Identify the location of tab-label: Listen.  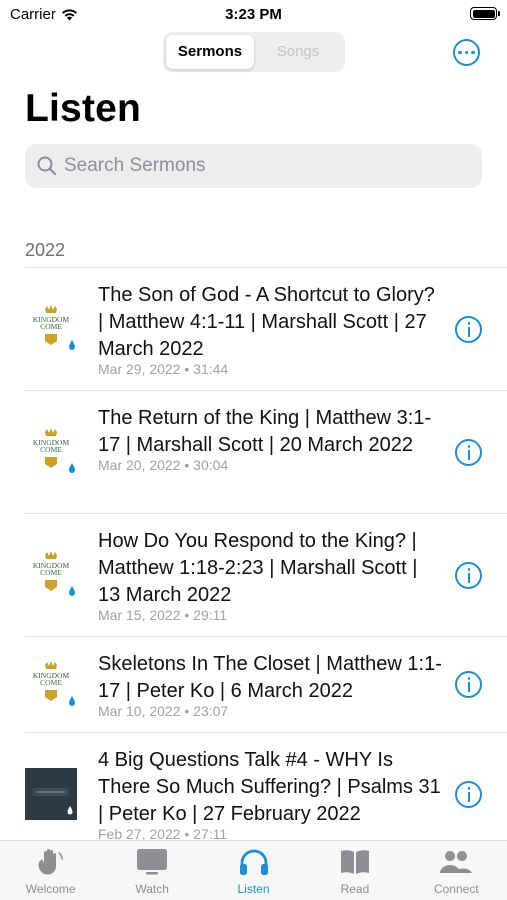
(253, 889).